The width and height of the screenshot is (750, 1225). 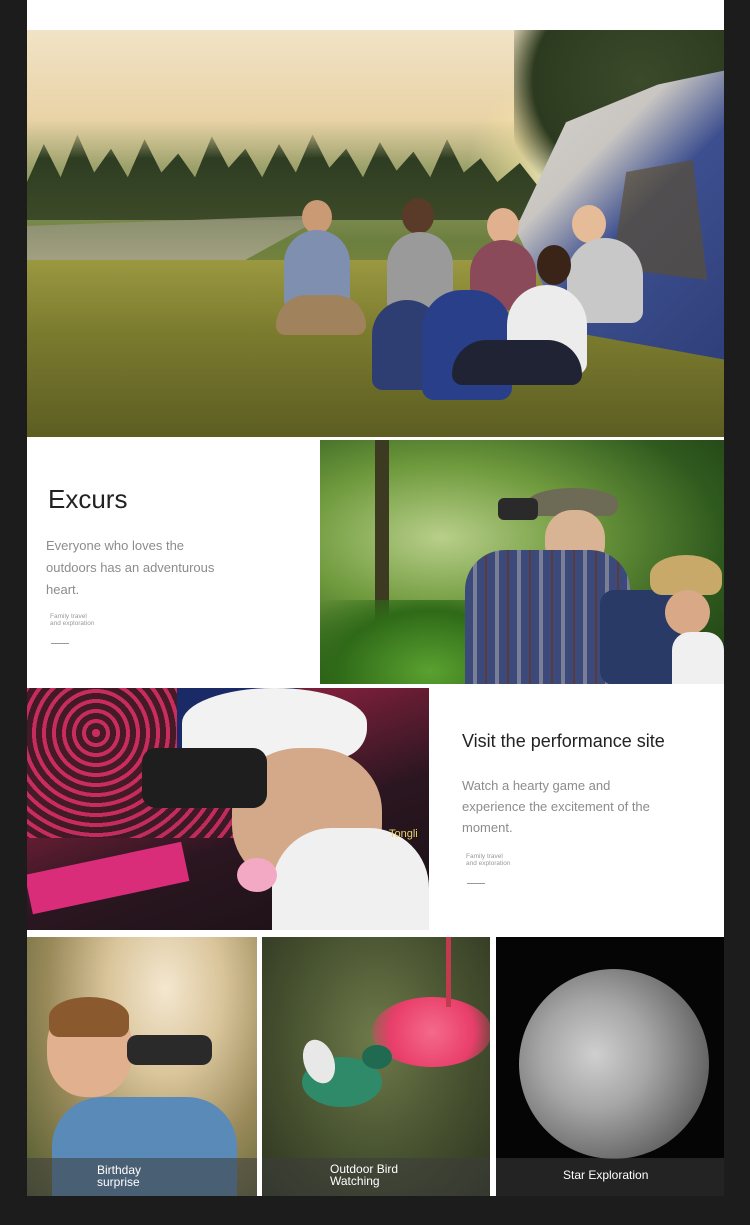 I want to click on tile-star-exploration: Star Exploration, so click(x=610, y=1066).